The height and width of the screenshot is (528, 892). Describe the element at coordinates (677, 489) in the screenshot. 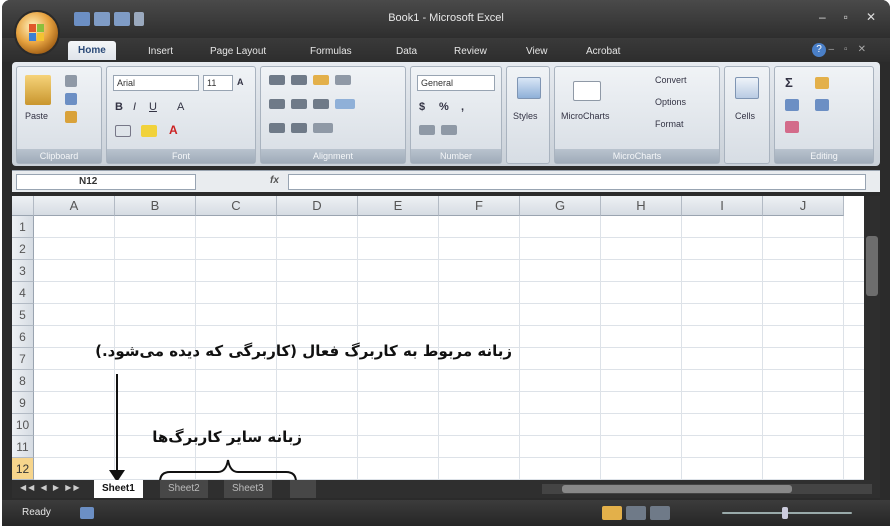

I see `horizontal-scroll-thumb` at that location.